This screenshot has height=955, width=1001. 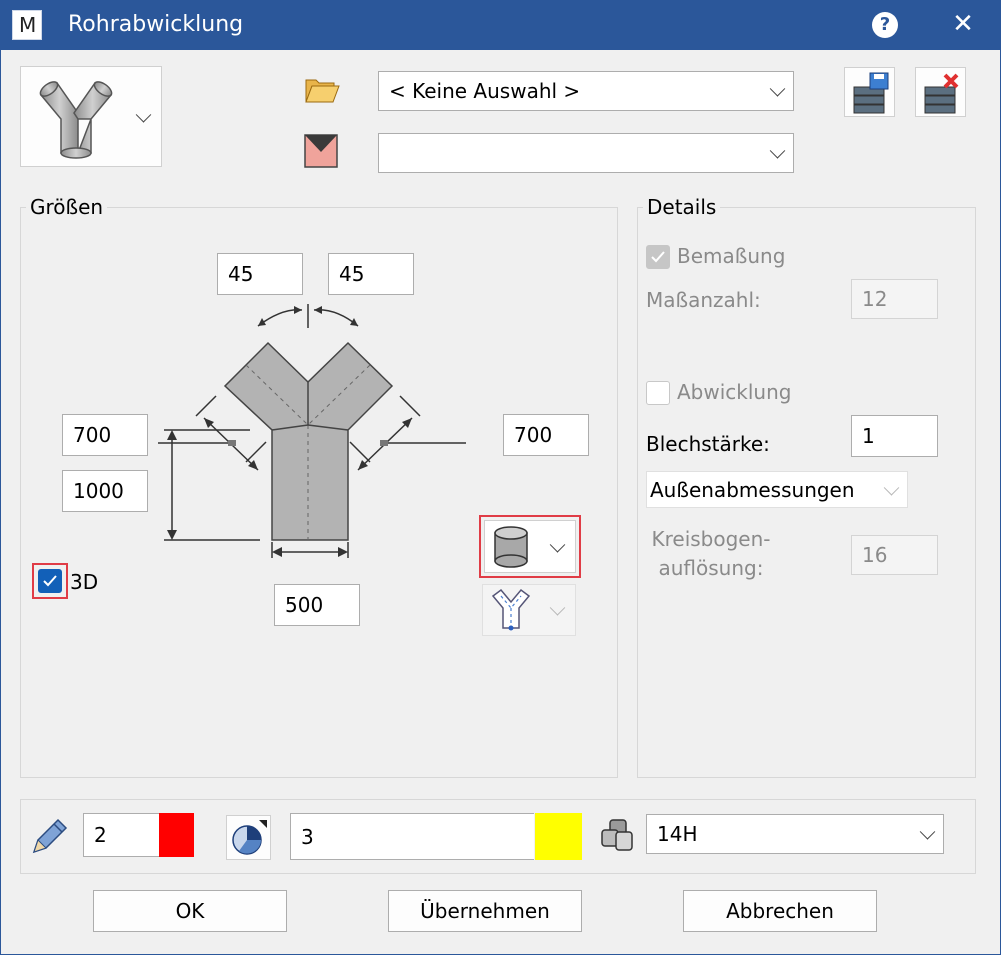 I want to click on profile-select: < Keine Auswahl >, so click(x=586, y=91).